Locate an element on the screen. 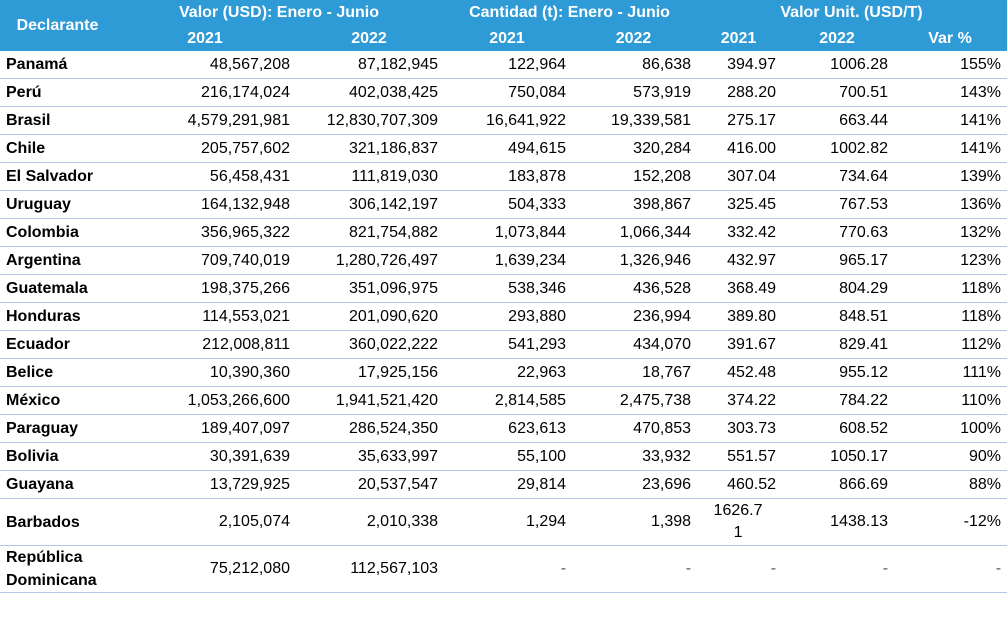  cell-unitario-2022: 866.69 is located at coordinates (837, 484).